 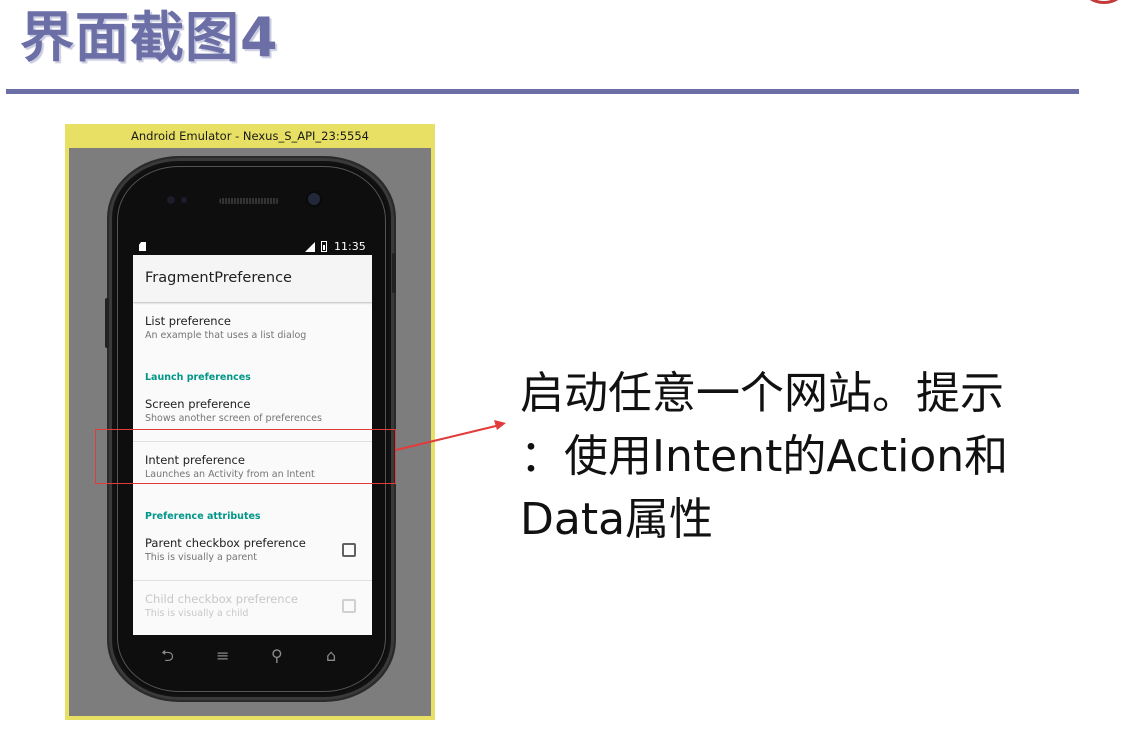 I want to click on callout-line: Data属性, so click(x=617, y=519).